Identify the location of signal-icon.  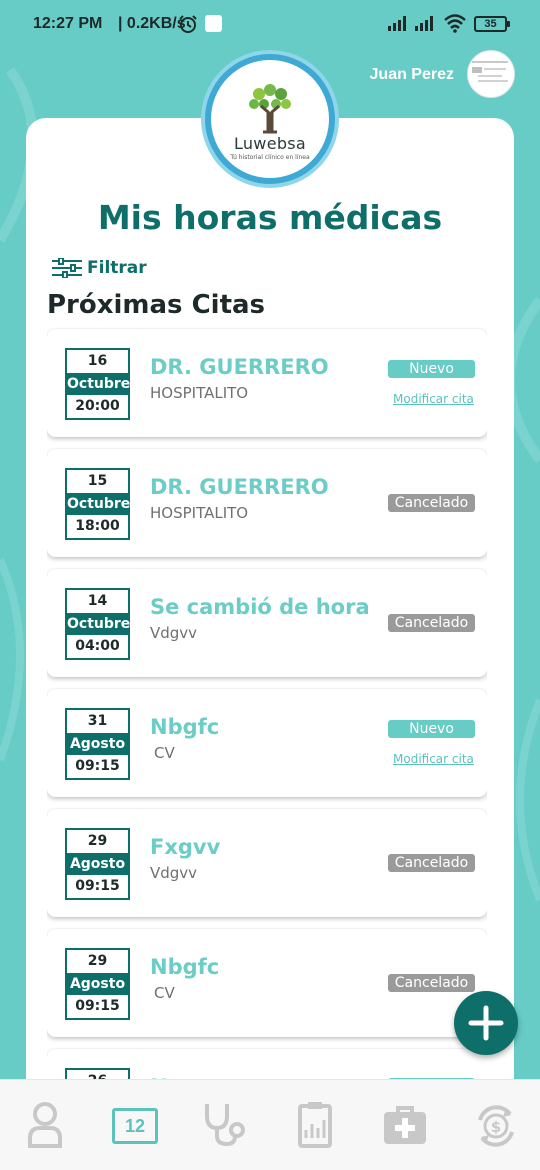
(397, 23).